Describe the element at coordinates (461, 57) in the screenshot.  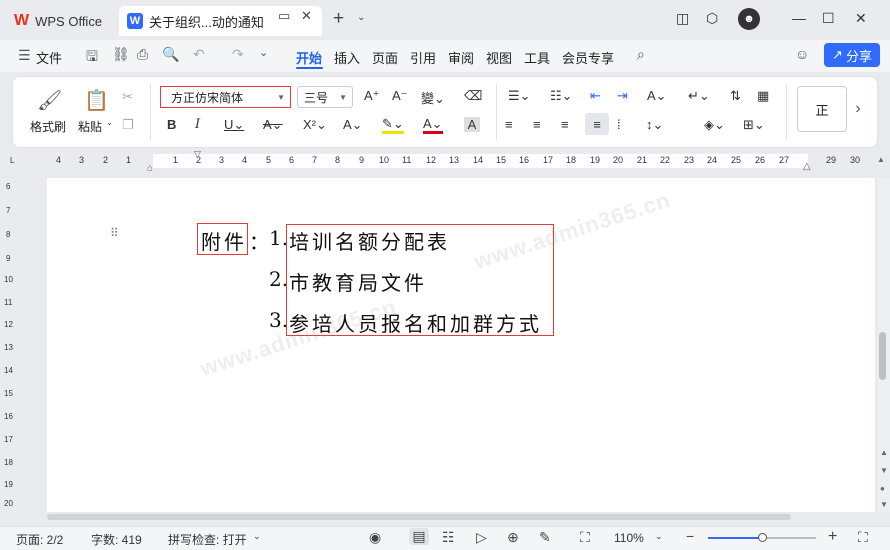
I see `tab-review: 审阅` at that location.